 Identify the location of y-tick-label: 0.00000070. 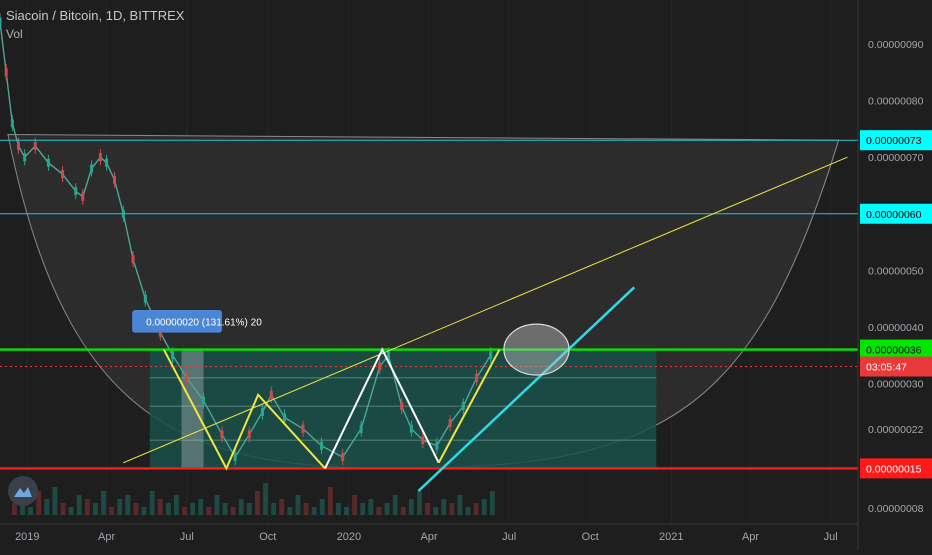
(896, 158).